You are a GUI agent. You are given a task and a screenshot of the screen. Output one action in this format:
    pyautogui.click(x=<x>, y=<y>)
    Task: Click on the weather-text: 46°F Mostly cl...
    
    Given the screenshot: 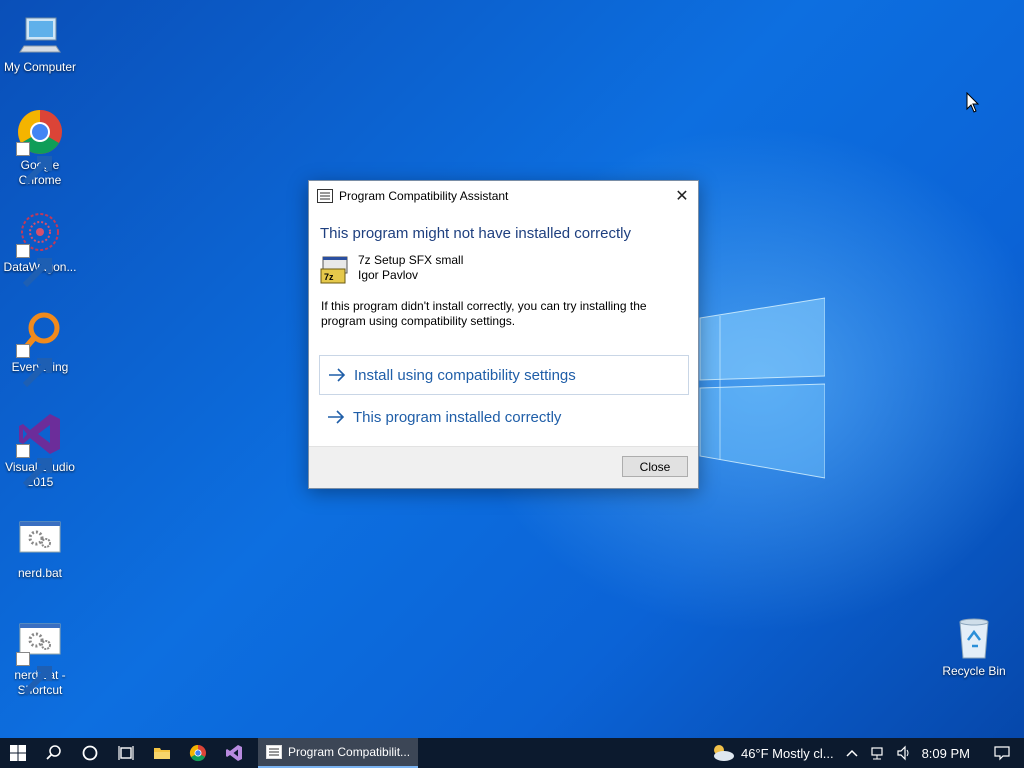 What is the action you would take?
    pyautogui.click(x=787, y=753)
    